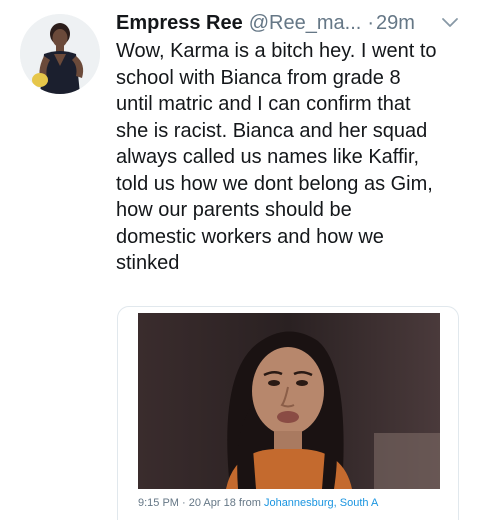  I want to click on avatar-image, so click(60, 54).